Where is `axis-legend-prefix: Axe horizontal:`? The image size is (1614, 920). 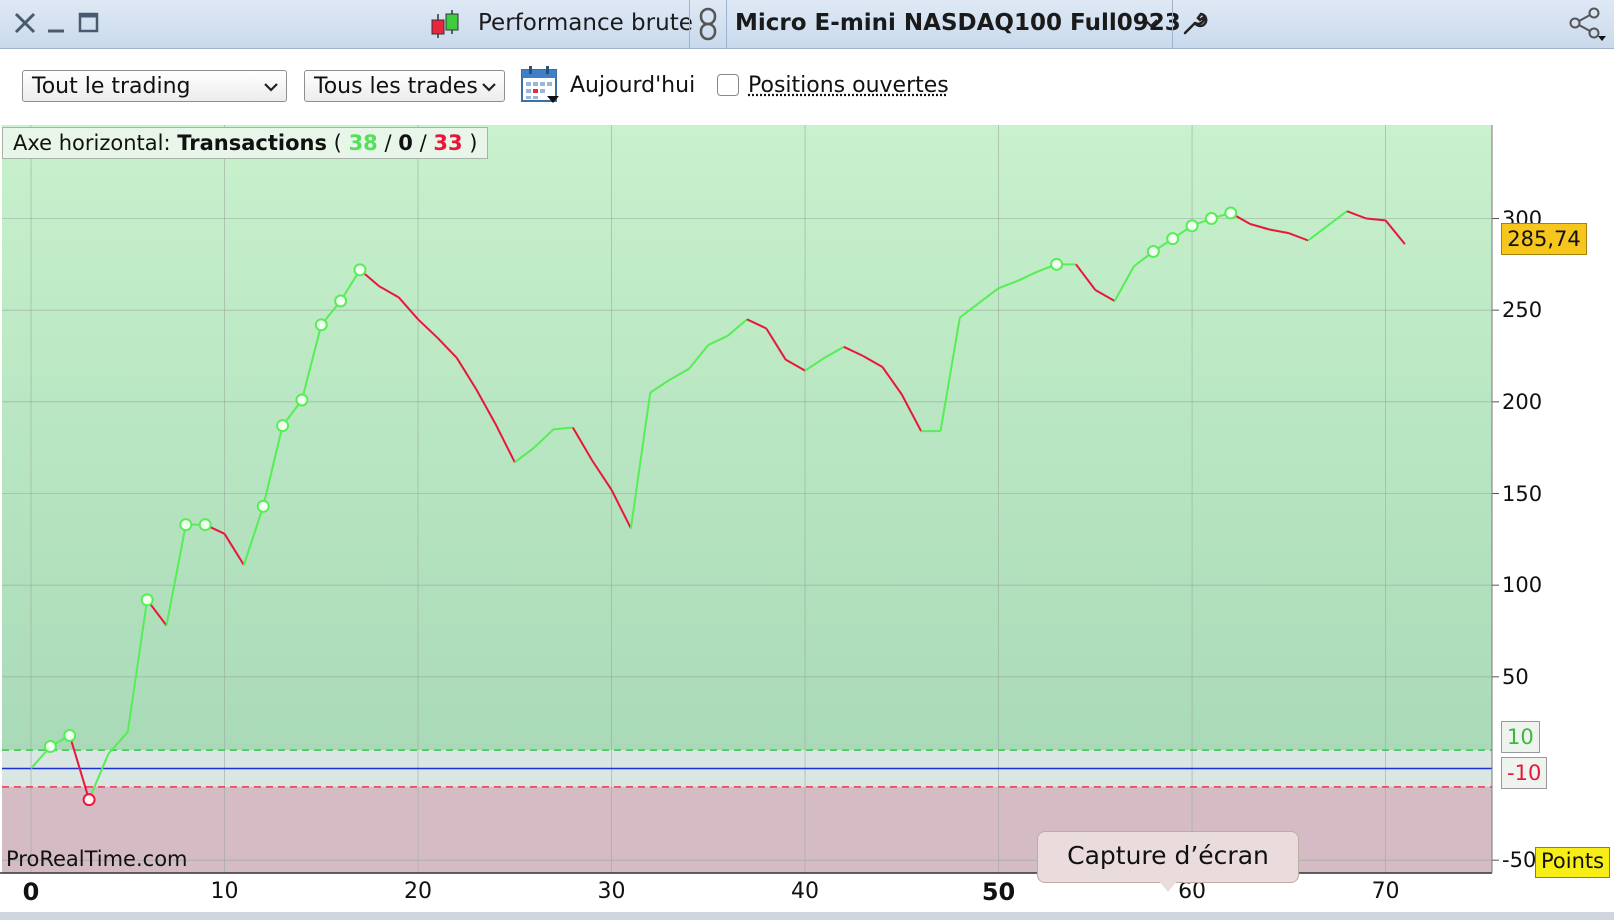
axis-legend-prefix: Axe horizontal: is located at coordinates (92, 143).